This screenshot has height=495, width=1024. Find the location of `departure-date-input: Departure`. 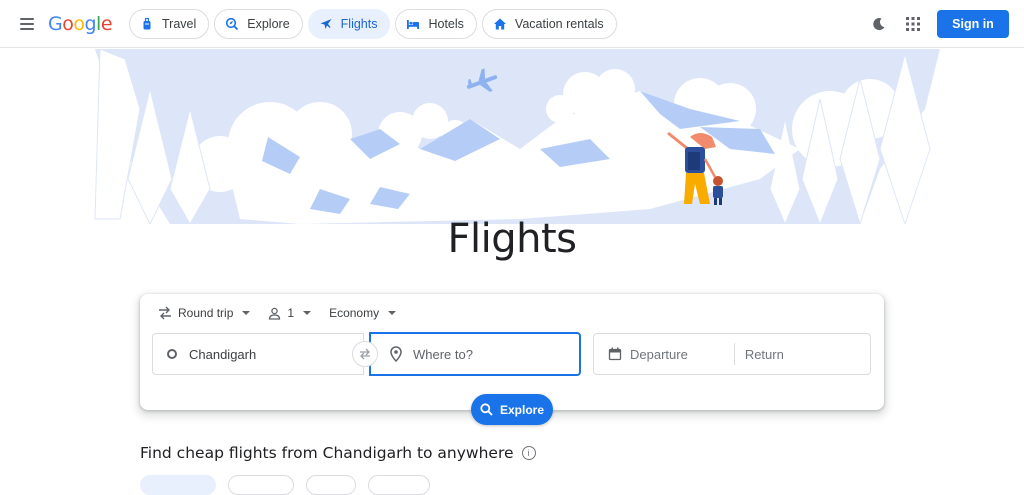

departure-date-input: Departure is located at coordinates (641, 354).